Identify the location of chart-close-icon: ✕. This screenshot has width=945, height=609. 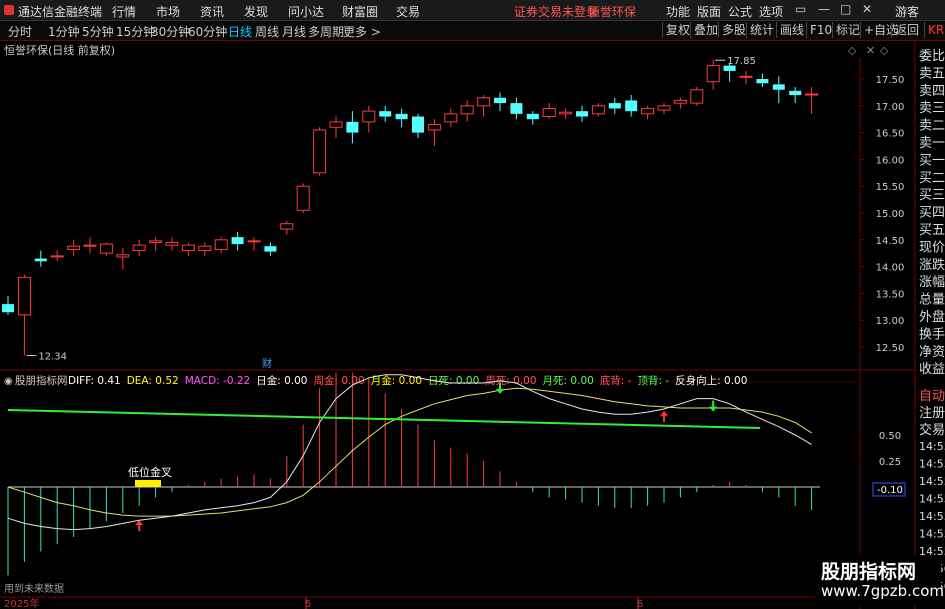
(870, 50).